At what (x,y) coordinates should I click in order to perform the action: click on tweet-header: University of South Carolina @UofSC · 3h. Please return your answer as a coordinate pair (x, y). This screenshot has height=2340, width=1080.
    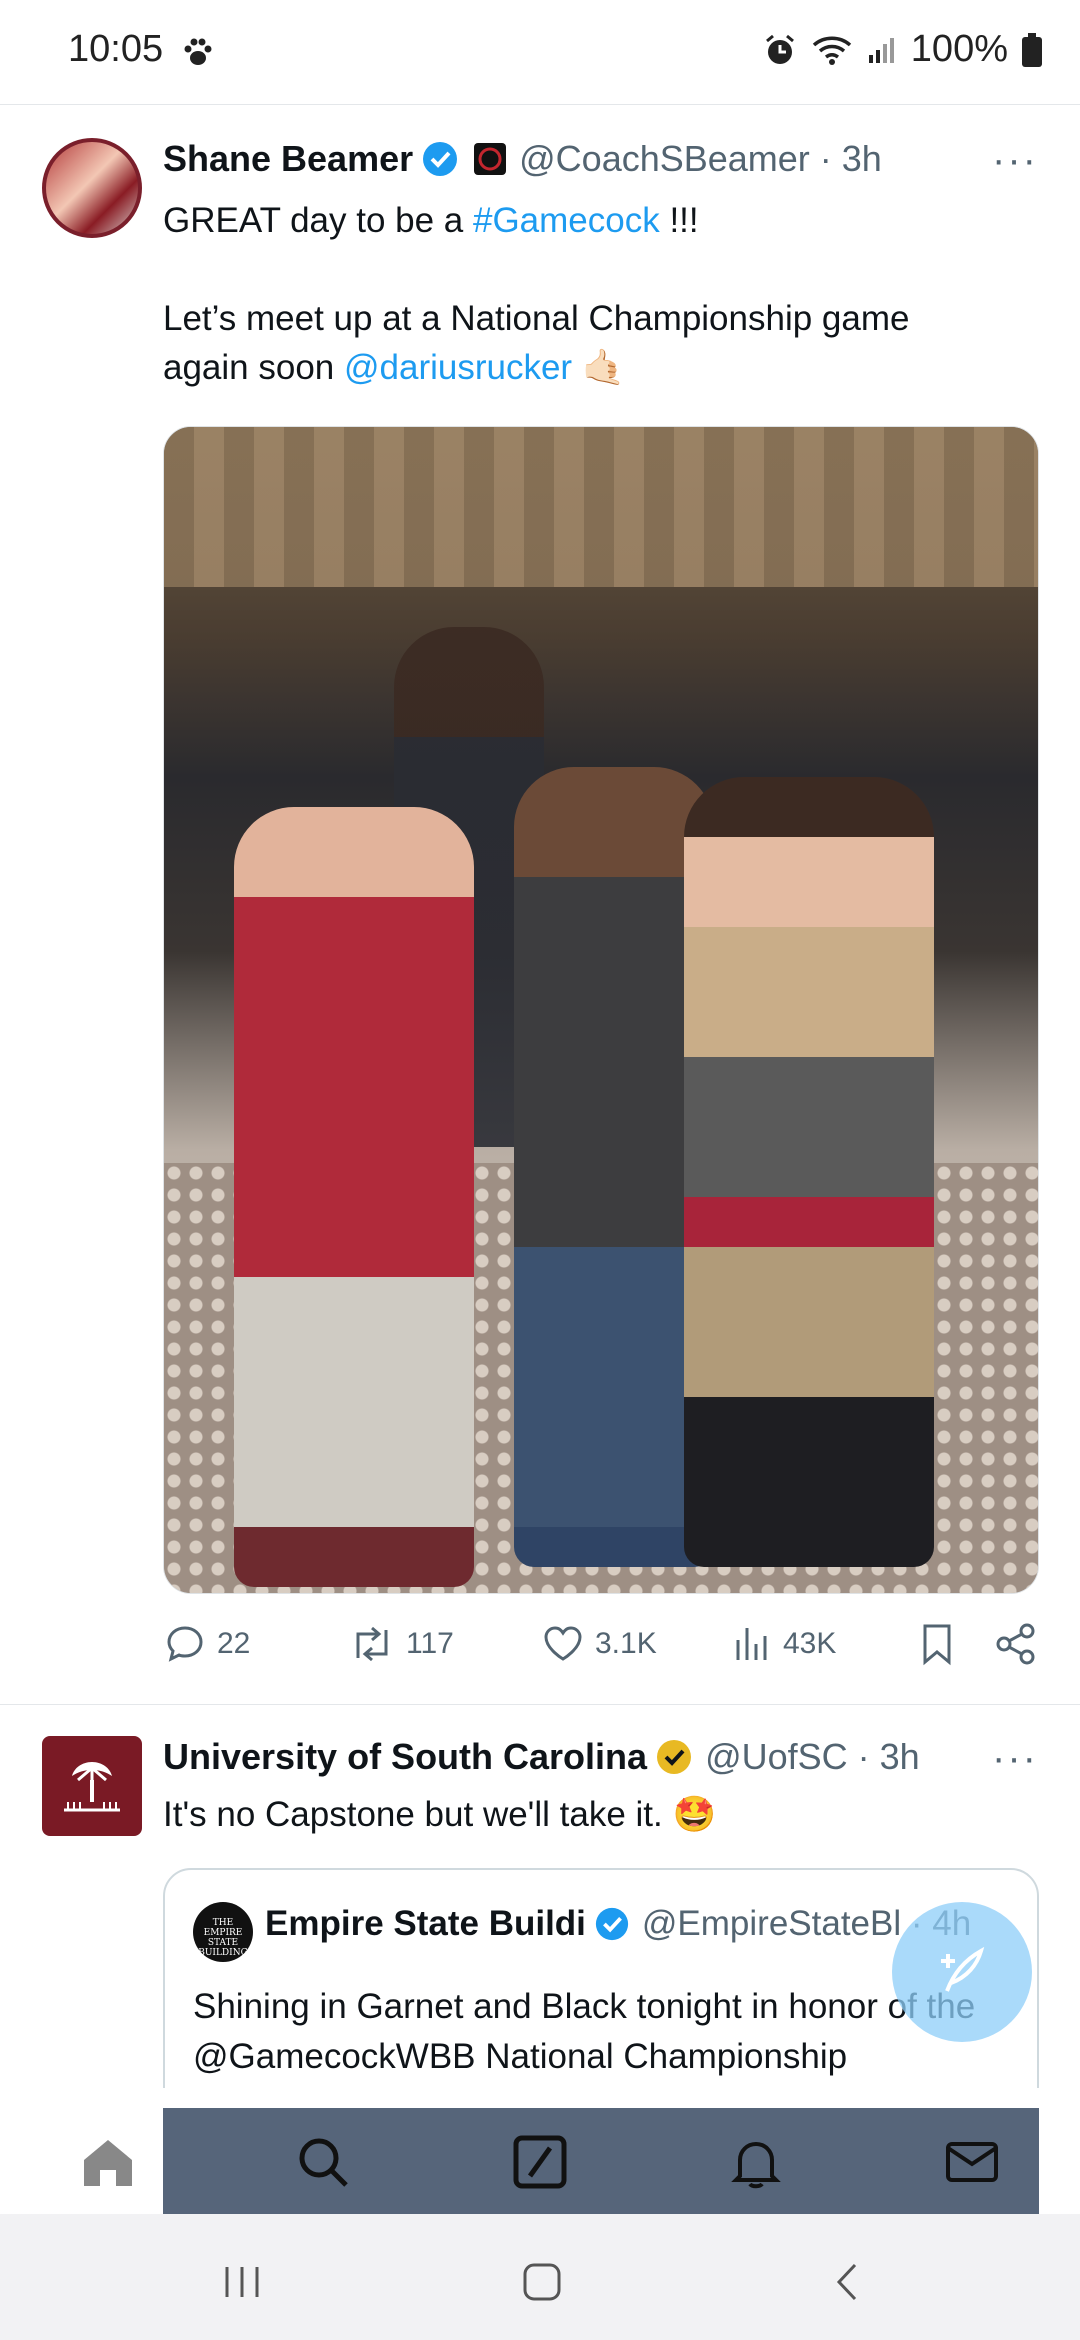
    Looking at the image, I should click on (541, 1757).